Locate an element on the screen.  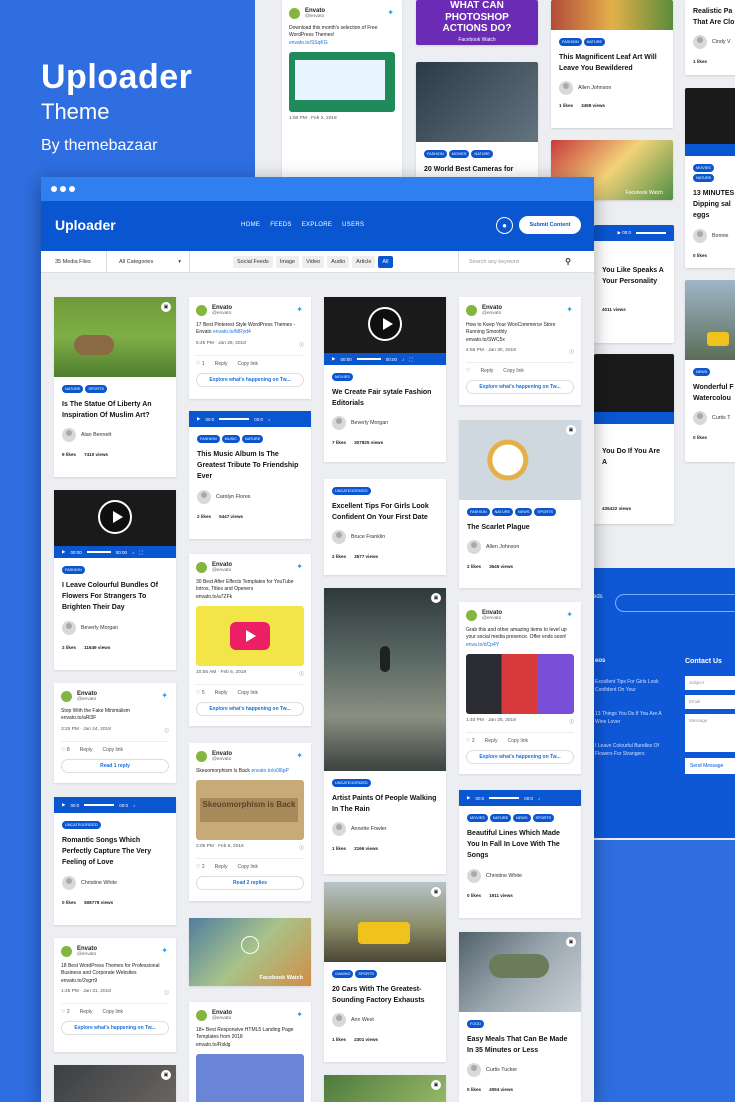
category-select: All Categories ▾ is located at coordinates (148, 262).